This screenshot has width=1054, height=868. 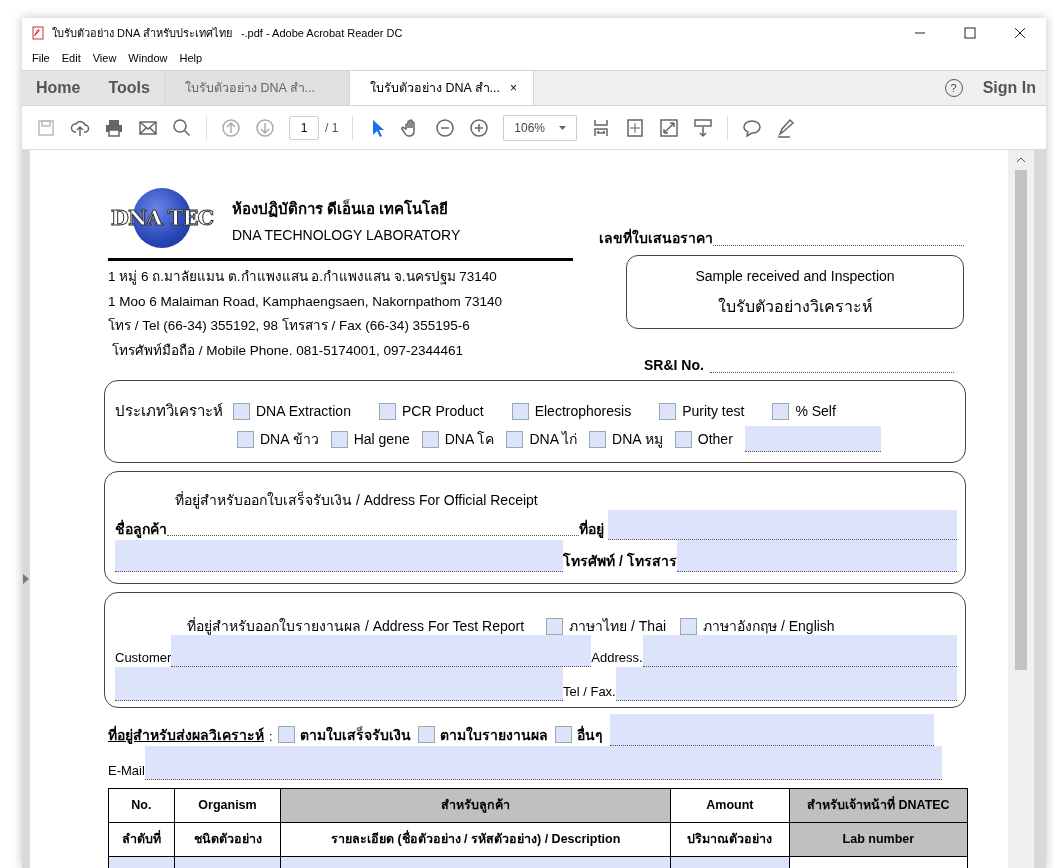 What do you see at coordinates (795, 276) in the screenshot?
I see `form-title: Sample received and Inspection` at bounding box center [795, 276].